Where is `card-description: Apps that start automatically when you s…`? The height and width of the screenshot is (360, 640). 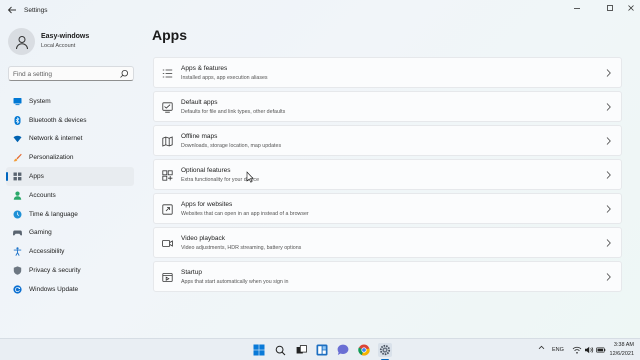 card-description: Apps that start automatically when you s… is located at coordinates (235, 282).